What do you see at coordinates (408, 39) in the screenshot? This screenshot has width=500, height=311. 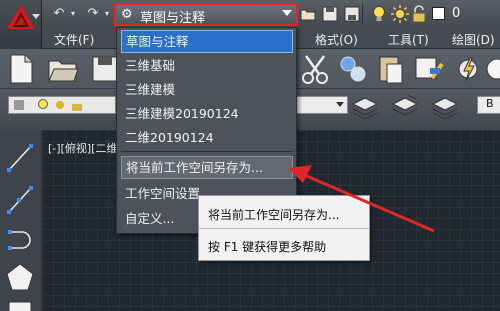 I see `menu-tools: 工具(T)` at bounding box center [408, 39].